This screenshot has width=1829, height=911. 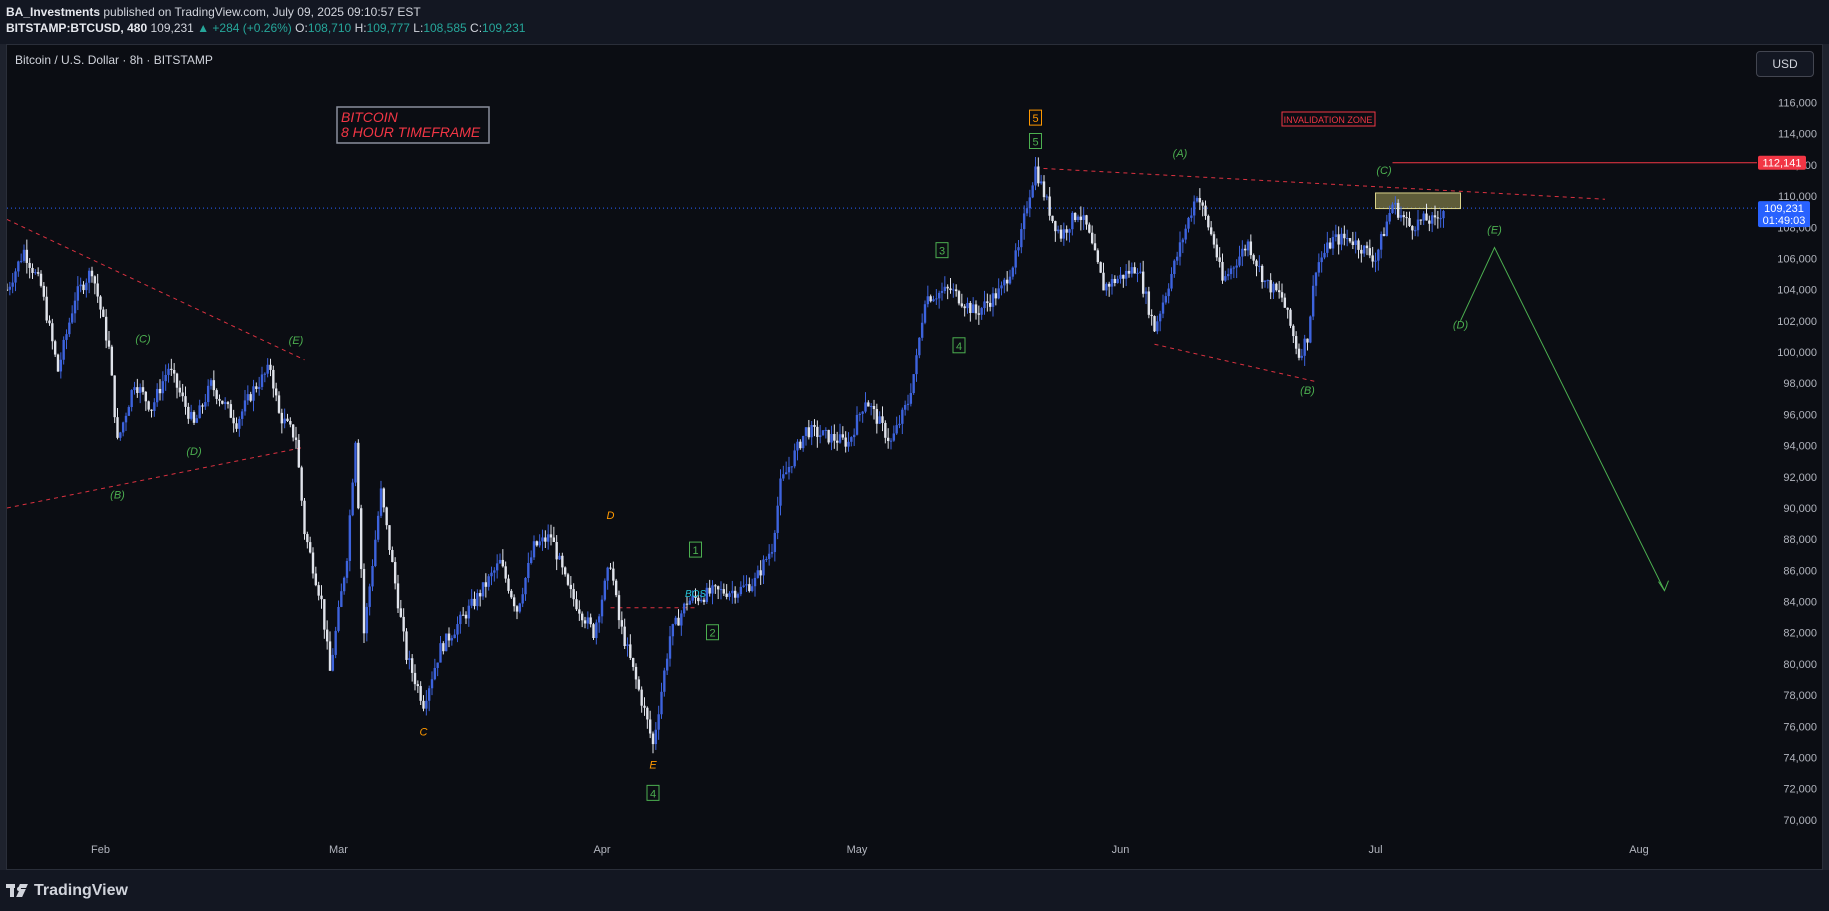 I want to click on y-tick-label: 78,000, so click(x=1800, y=696).